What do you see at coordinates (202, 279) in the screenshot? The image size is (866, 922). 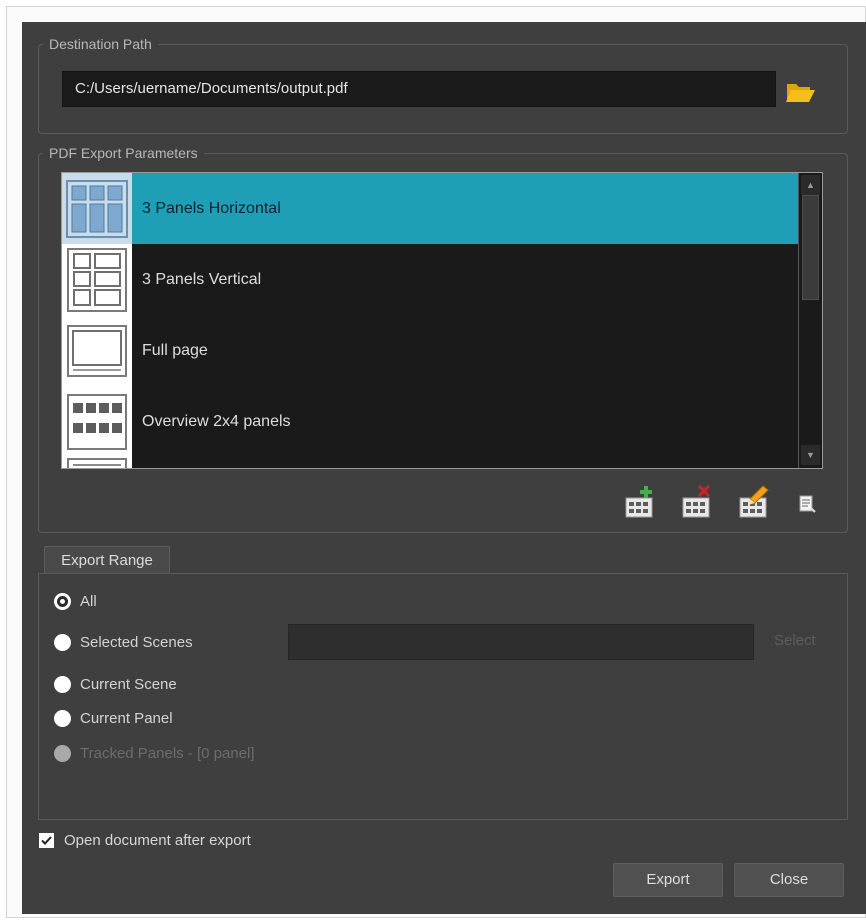 I see `list-item-label: 3 Panels Vertical` at bounding box center [202, 279].